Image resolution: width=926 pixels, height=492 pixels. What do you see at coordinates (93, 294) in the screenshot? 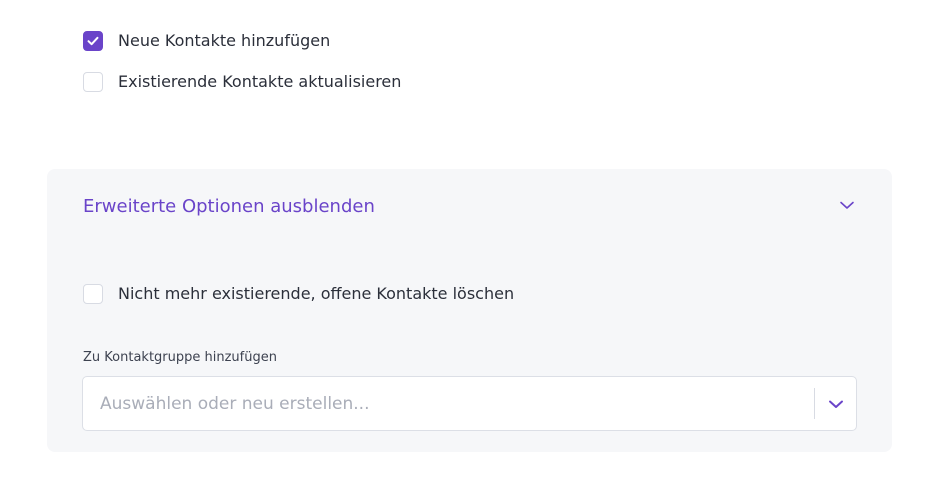
I see `checkbox-delete-stale-contacts` at bounding box center [93, 294].